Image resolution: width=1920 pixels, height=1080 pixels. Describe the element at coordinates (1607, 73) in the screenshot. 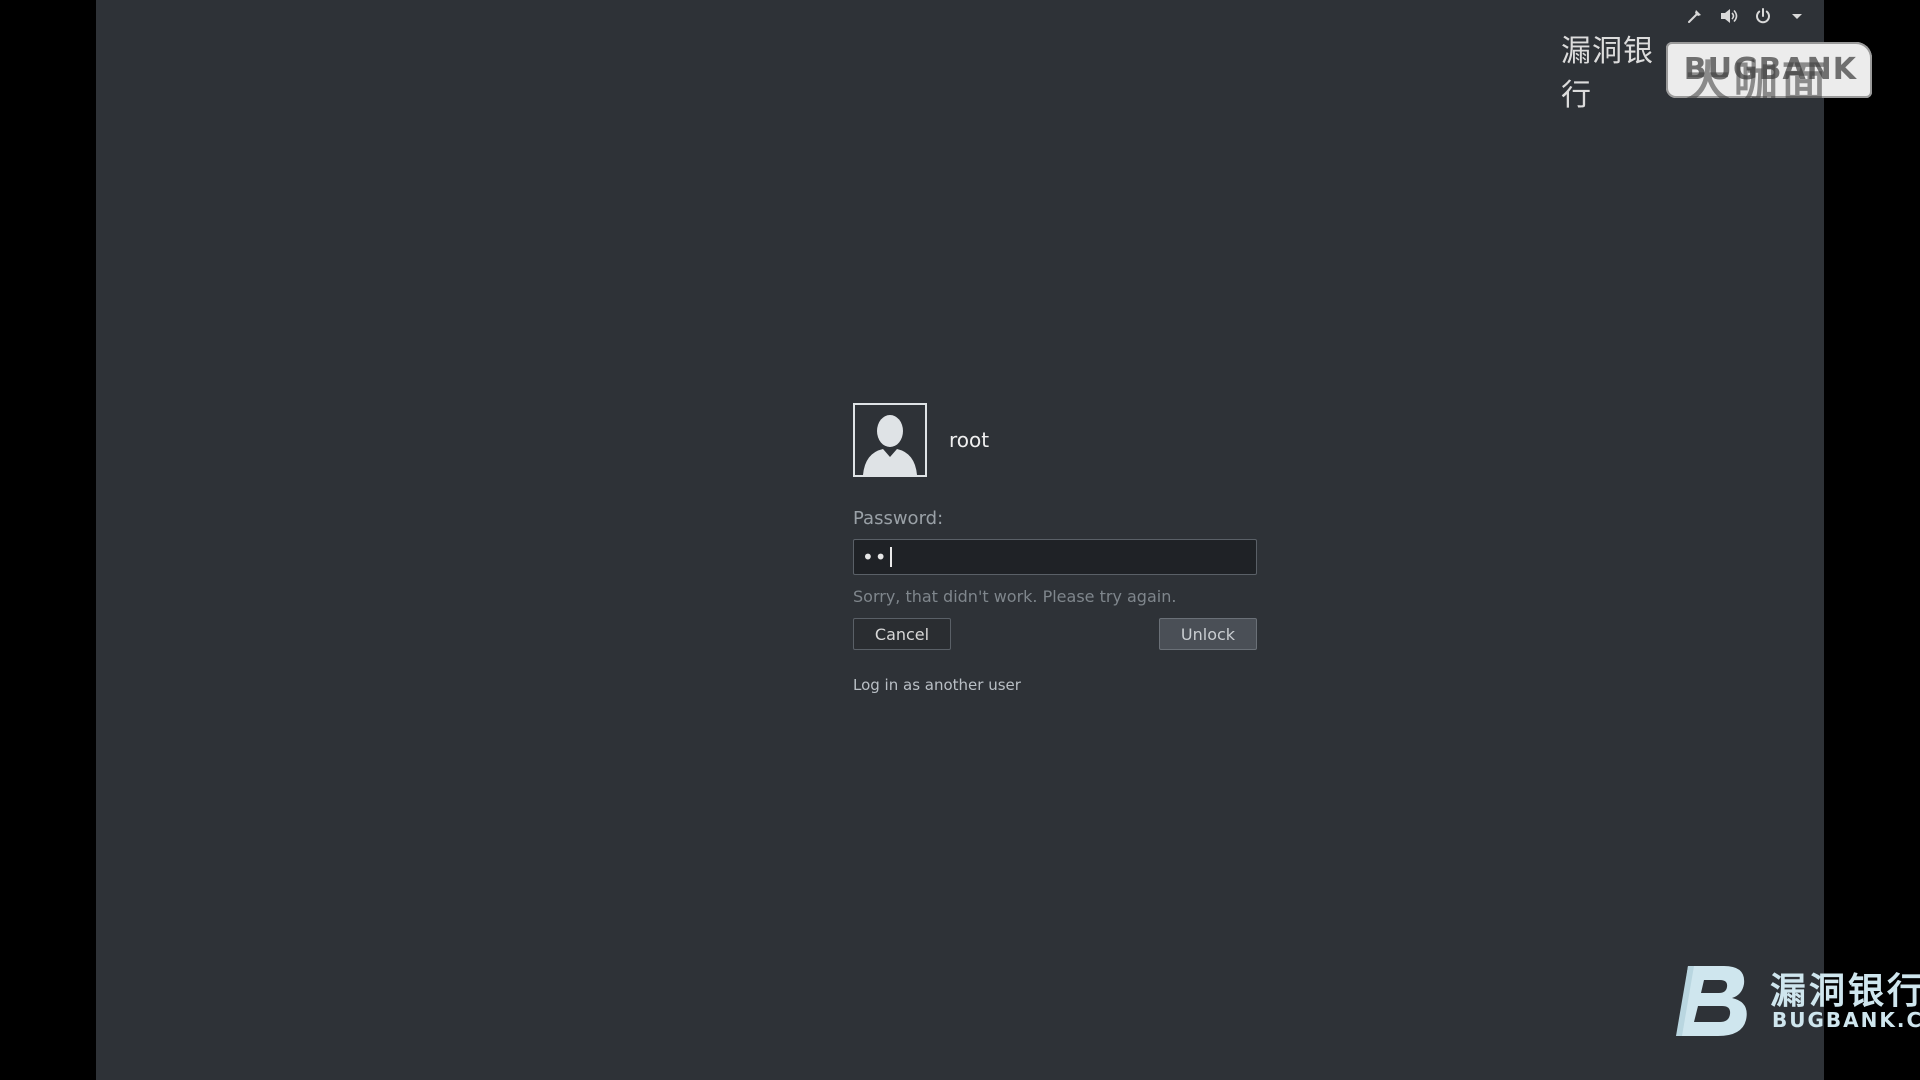

I see `watermark-top-cn-text: 漏洞银行` at that location.